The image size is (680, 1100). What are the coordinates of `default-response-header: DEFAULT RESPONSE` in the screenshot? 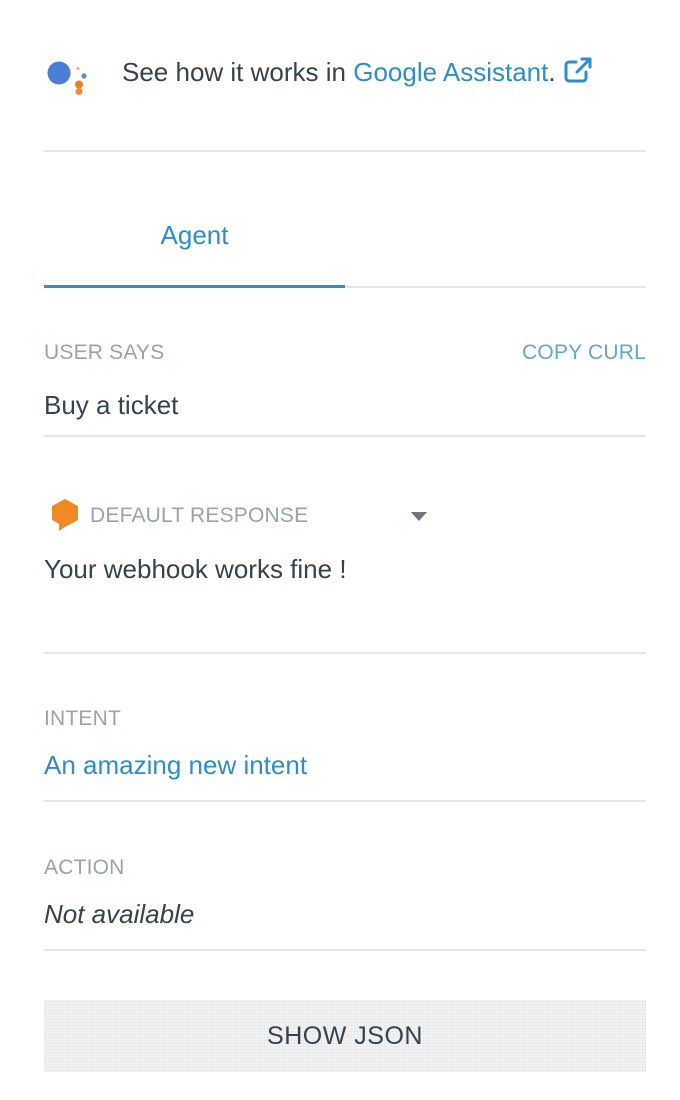 It's located at (345, 518).